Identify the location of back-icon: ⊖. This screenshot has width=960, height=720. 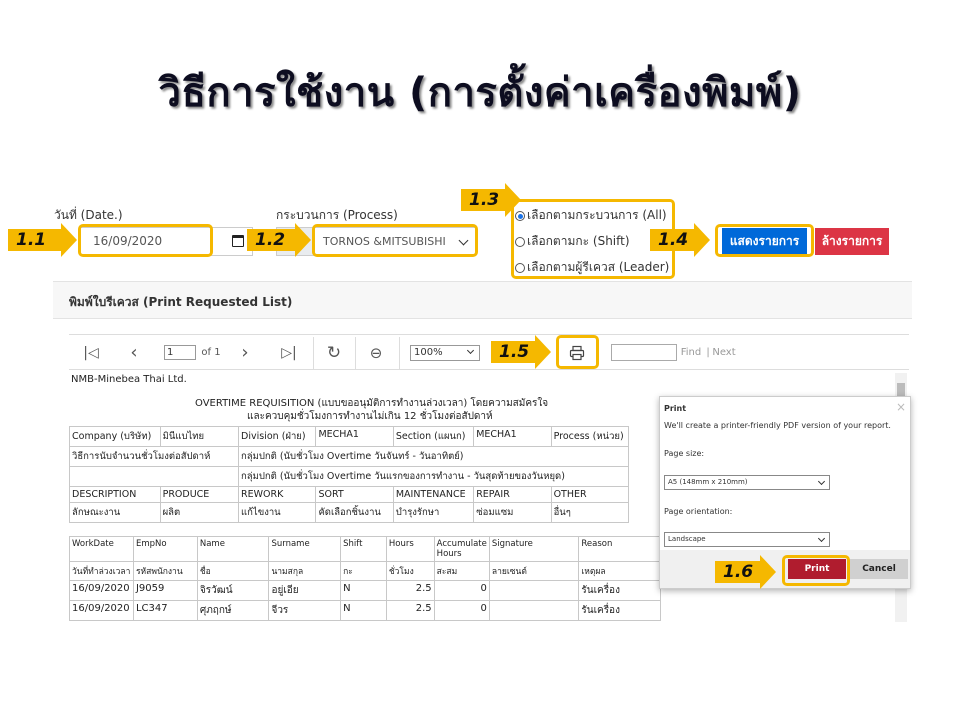
(376, 353).